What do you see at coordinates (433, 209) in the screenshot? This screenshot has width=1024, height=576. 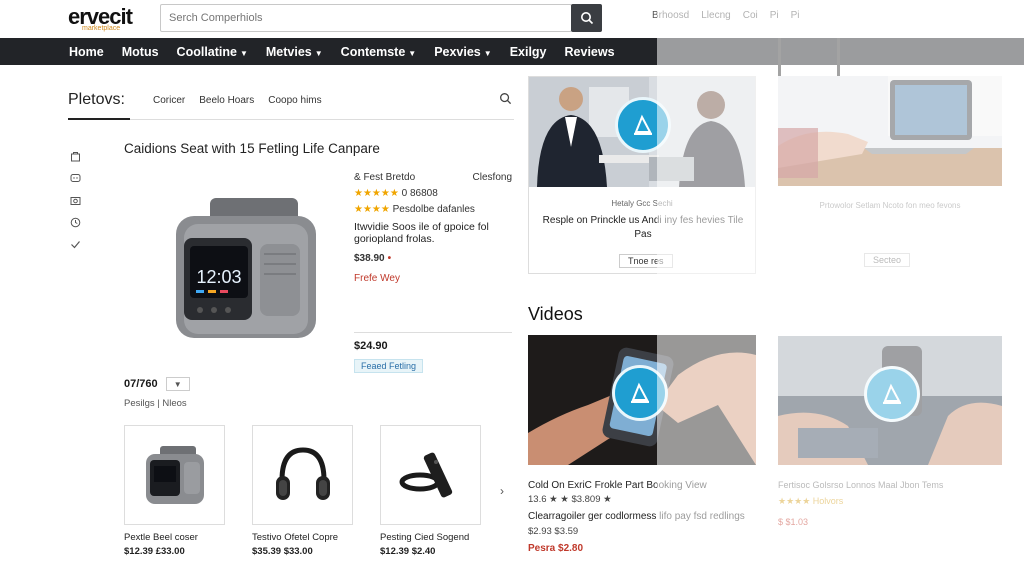 I see `rating-label-2: Pesdolbe dafanles` at bounding box center [433, 209].